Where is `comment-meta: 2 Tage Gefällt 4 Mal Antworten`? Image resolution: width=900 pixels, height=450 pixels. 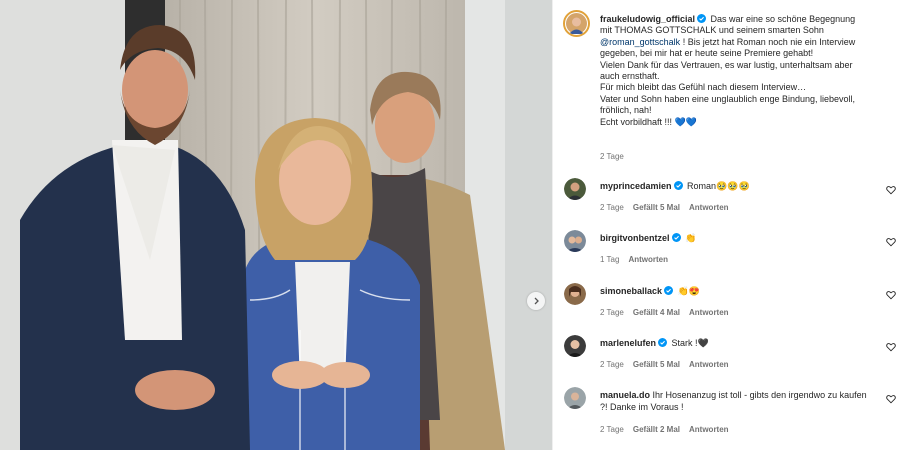
comment-meta: 2 Tage Gefällt 4 Mal Antworten is located at coordinates (669, 312).